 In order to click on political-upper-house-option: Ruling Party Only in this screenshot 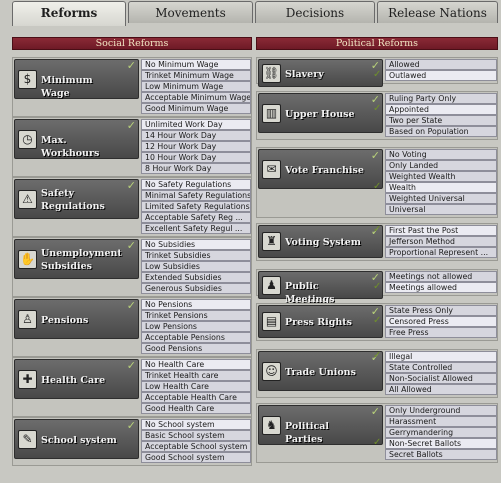, I will do `click(441, 98)`.